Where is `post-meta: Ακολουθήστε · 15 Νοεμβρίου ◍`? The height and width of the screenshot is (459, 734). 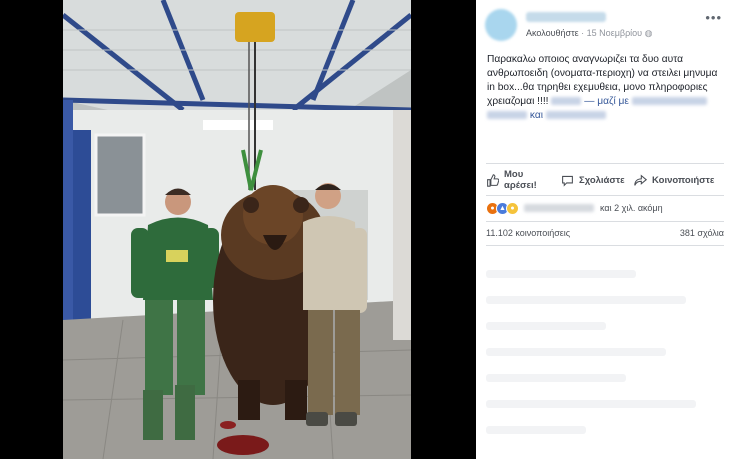
post-meta: Ακολουθήστε · 15 Νοεμβρίου ◍ is located at coordinates (589, 33).